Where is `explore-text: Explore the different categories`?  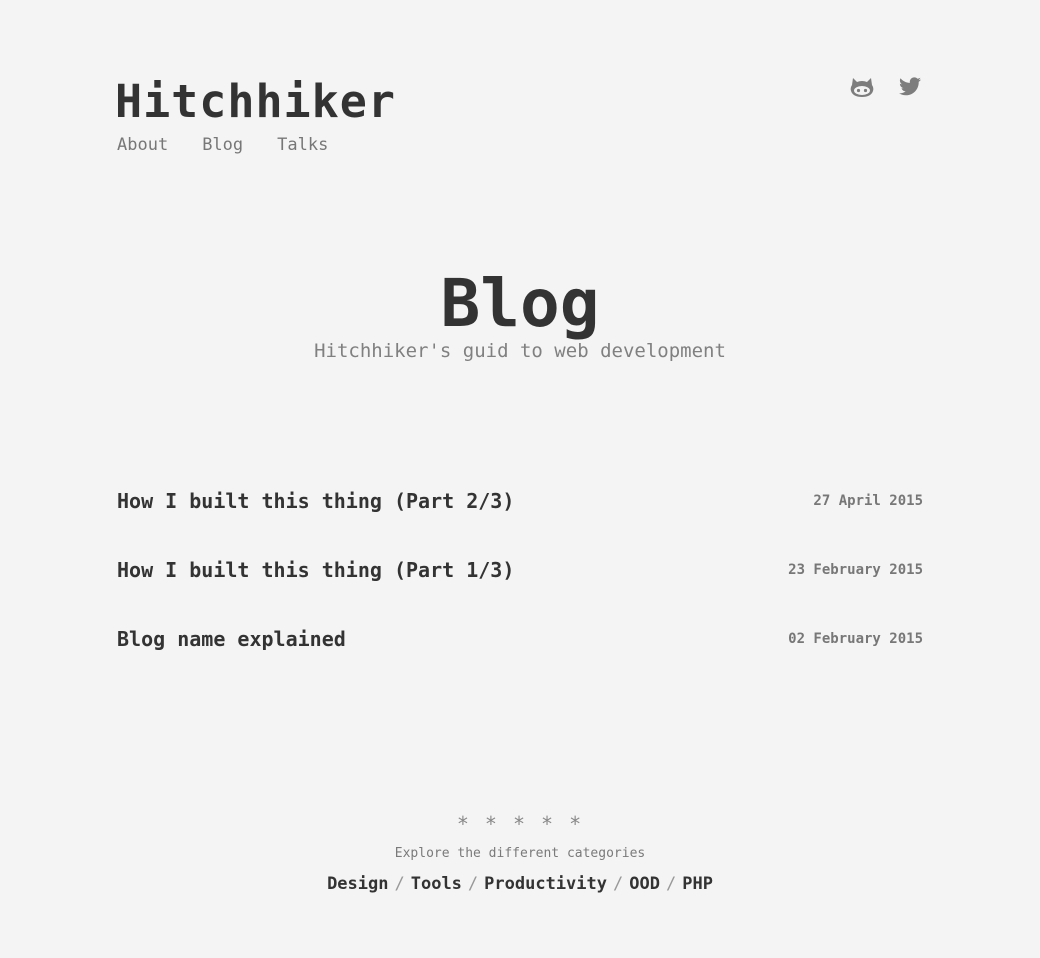 explore-text: Explore the different categories is located at coordinates (520, 853).